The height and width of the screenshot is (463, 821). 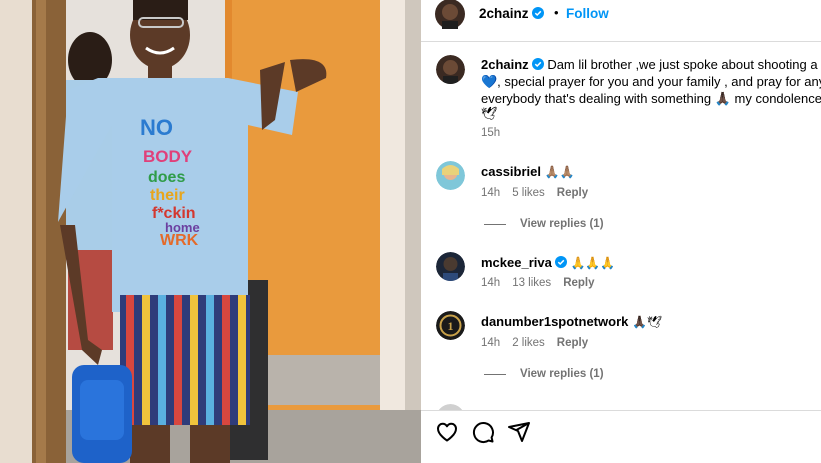 What do you see at coordinates (621, 433) in the screenshot?
I see `post-actions` at bounding box center [621, 433].